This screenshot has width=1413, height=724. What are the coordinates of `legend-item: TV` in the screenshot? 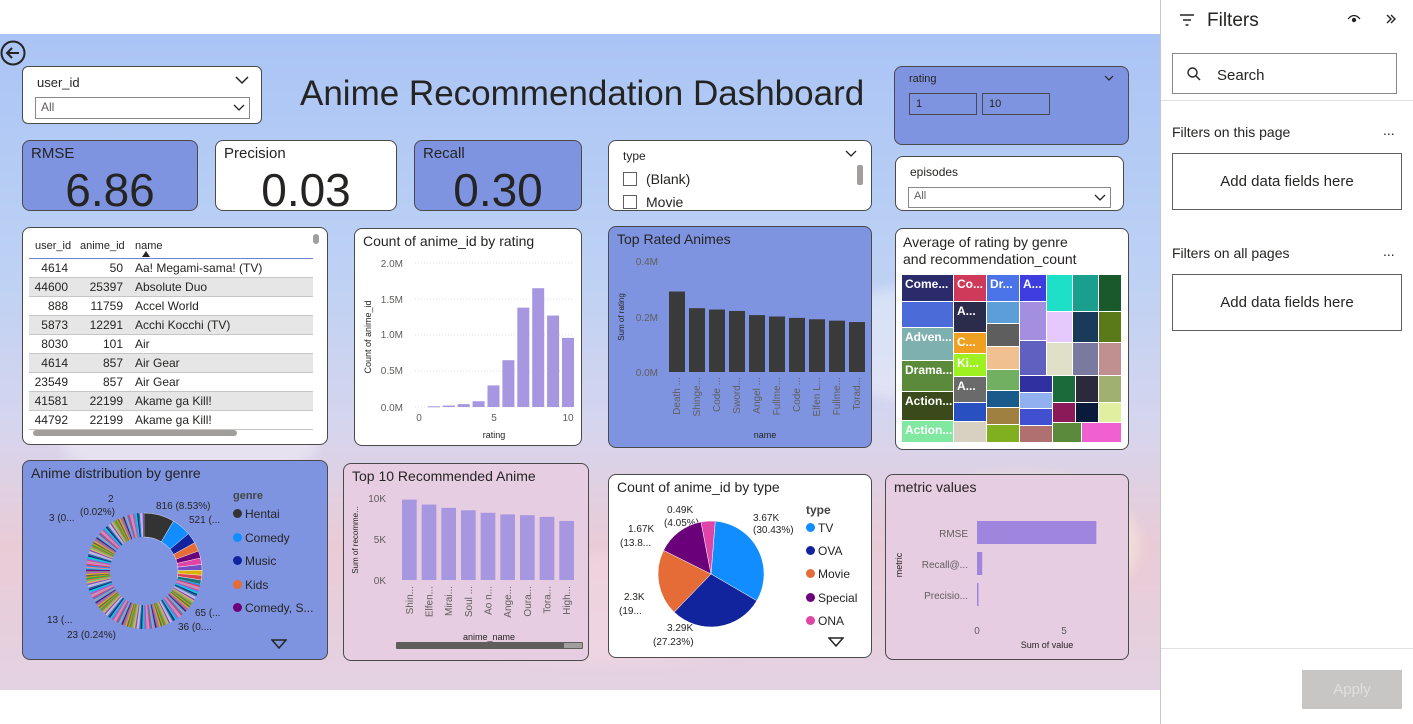 It's located at (831, 528).